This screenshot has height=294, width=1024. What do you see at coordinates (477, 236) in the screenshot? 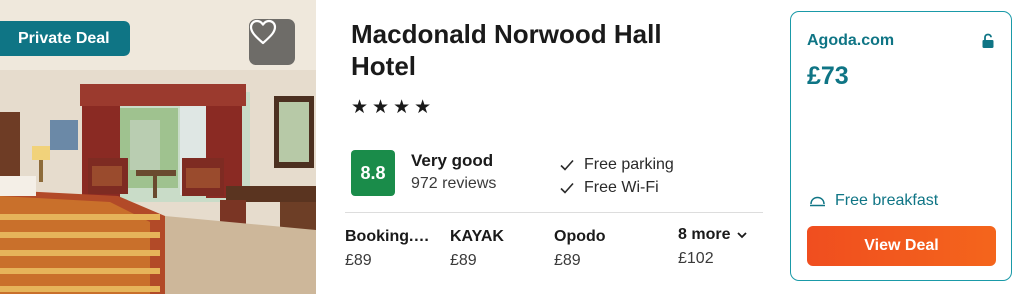
I see `provider-name: KAYAK` at bounding box center [477, 236].